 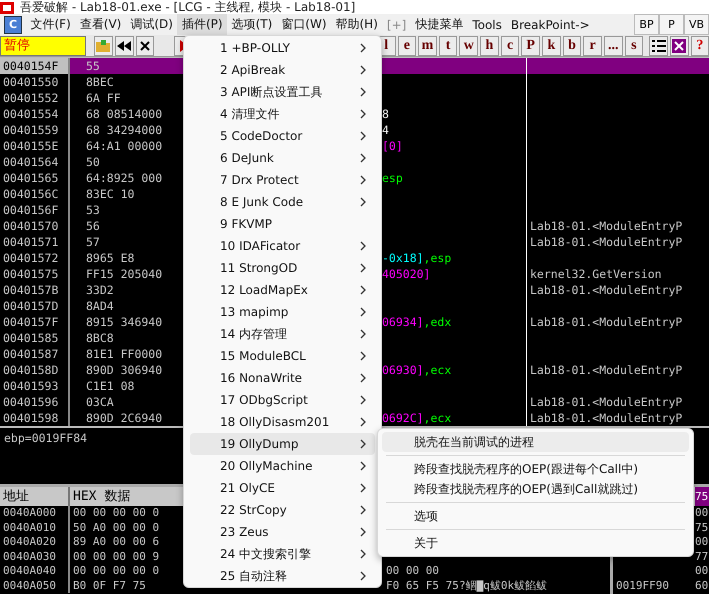 What do you see at coordinates (35, 114) in the screenshot?
I see `address-cell: 00401554` at bounding box center [35, 114].